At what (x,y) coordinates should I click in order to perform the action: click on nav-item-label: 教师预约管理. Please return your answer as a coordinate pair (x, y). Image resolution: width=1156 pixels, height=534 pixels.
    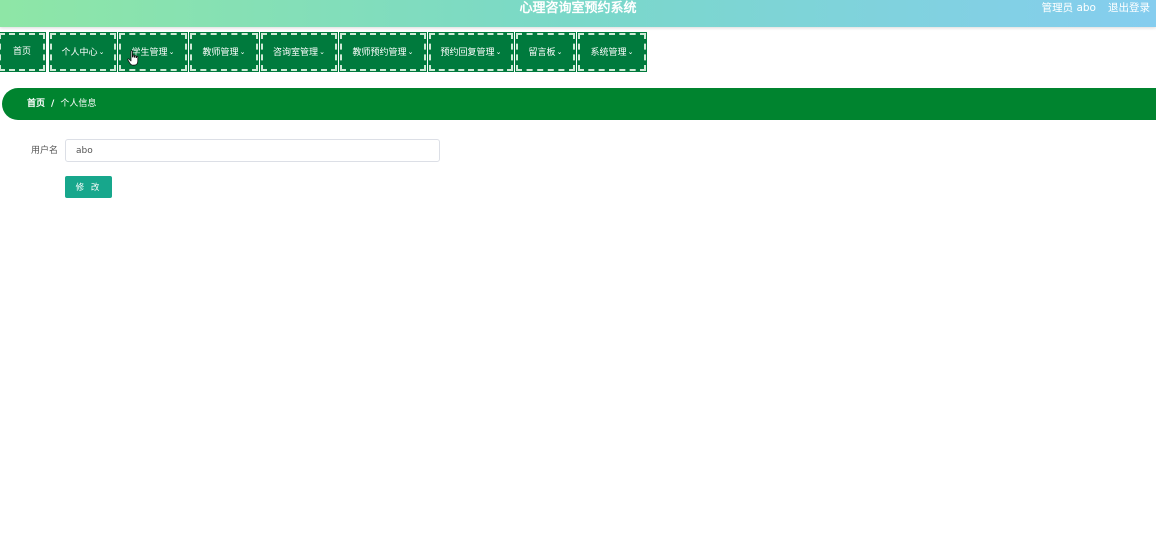
    Looking at the image, I should click on (379, 53).